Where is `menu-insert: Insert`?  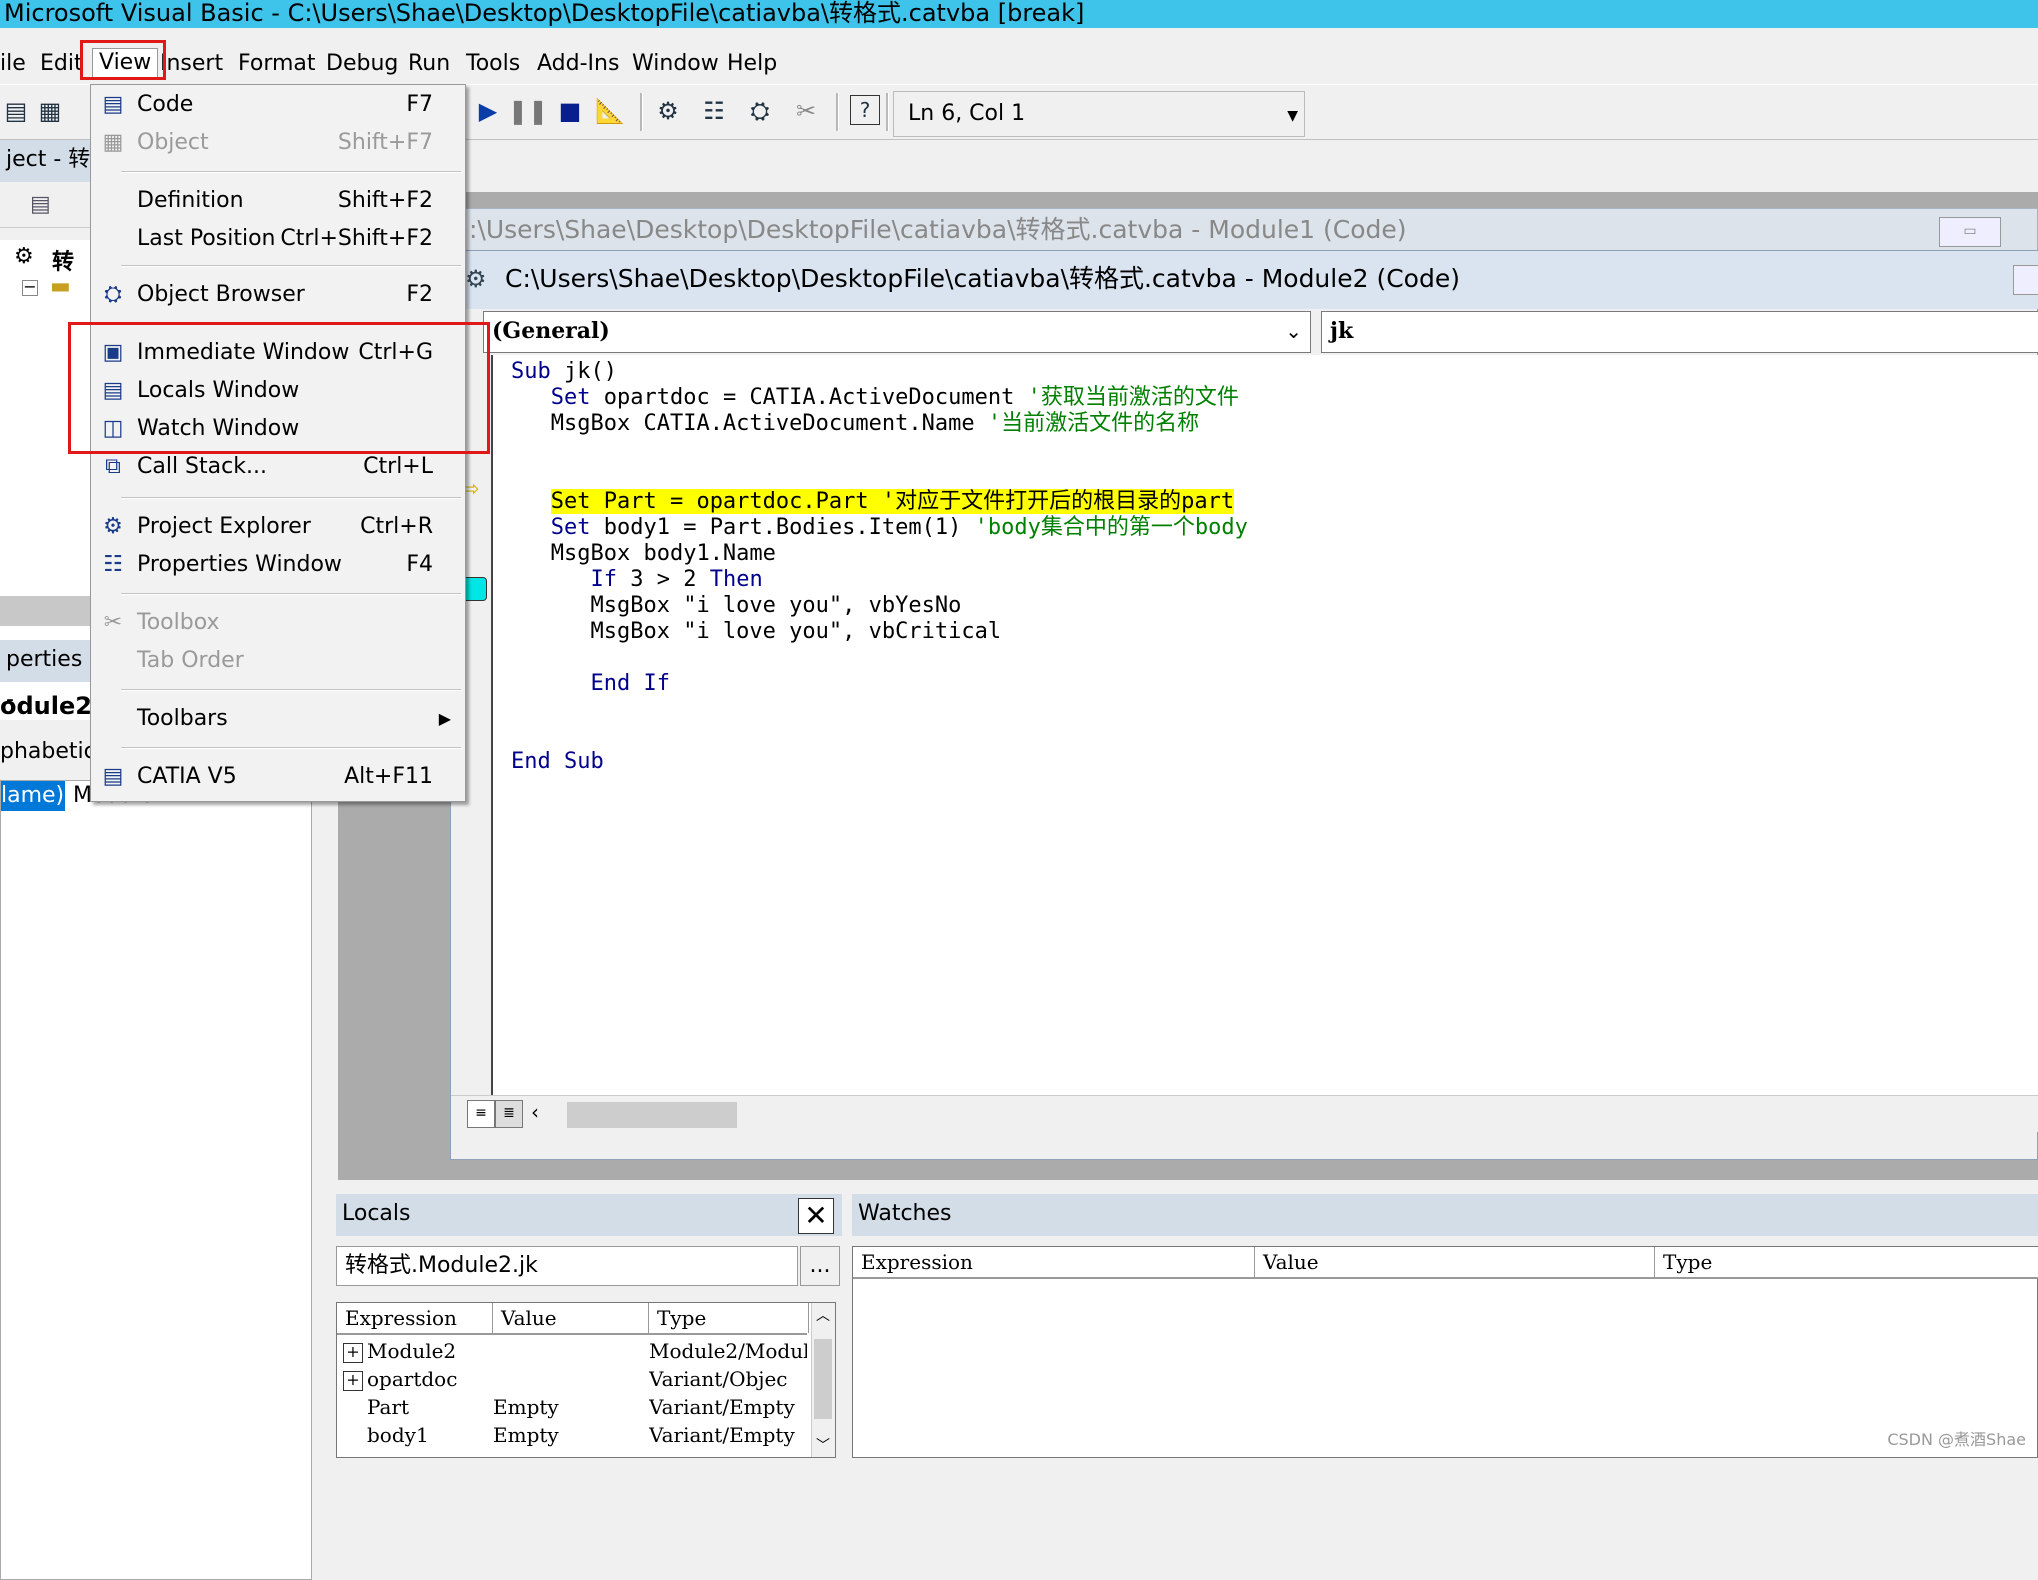
menu-insert: Insert is located at coordinates (191, 64).